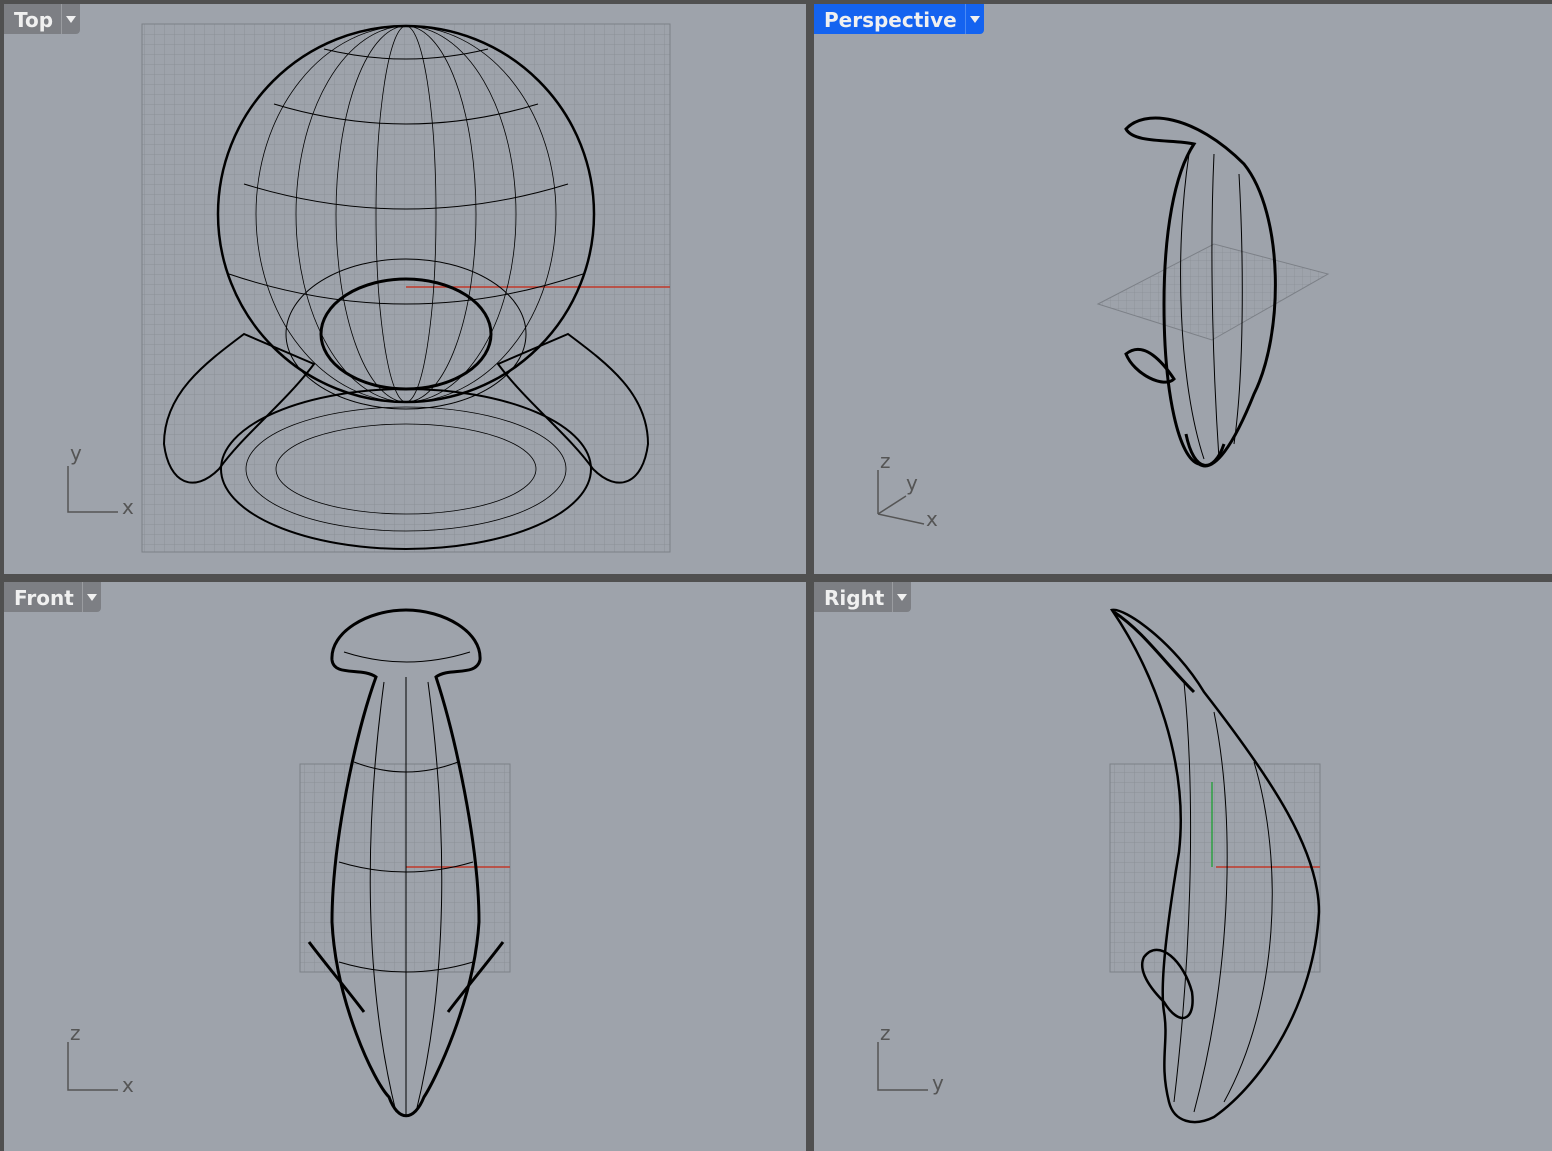 The image size is (1552, 1151). Describe the element at coordinates (1103, 323) in the screenshot. I see `perspective-scene: z y x` at that location.